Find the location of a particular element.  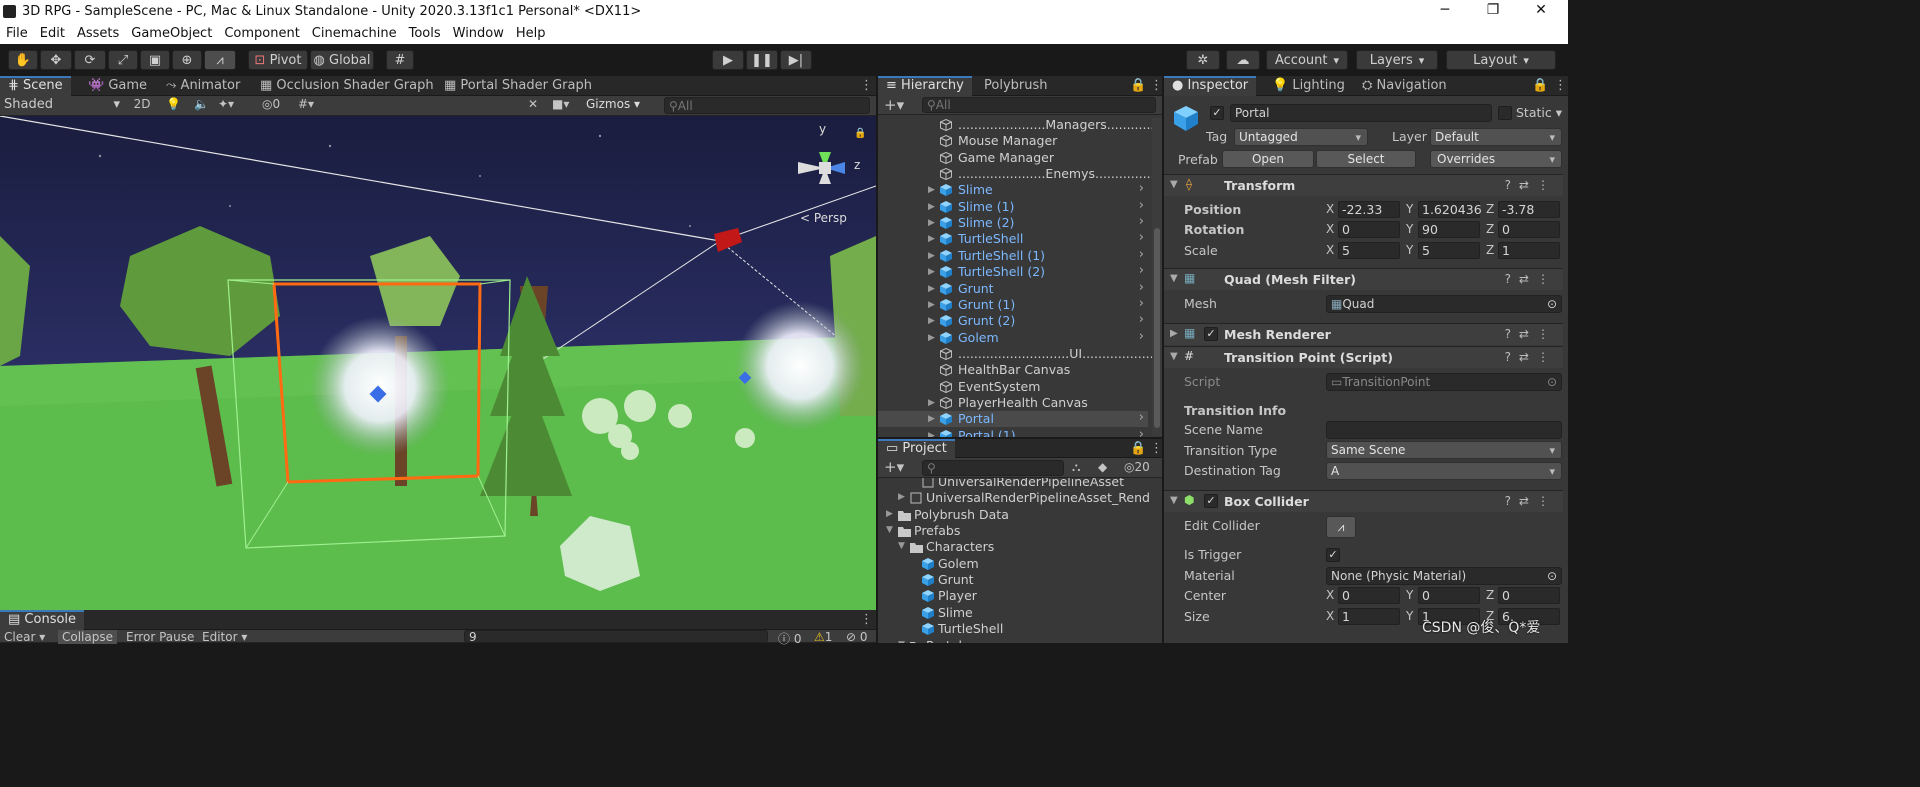

custom-tool-icon: ⩘ is located at coordinates (220, 60).